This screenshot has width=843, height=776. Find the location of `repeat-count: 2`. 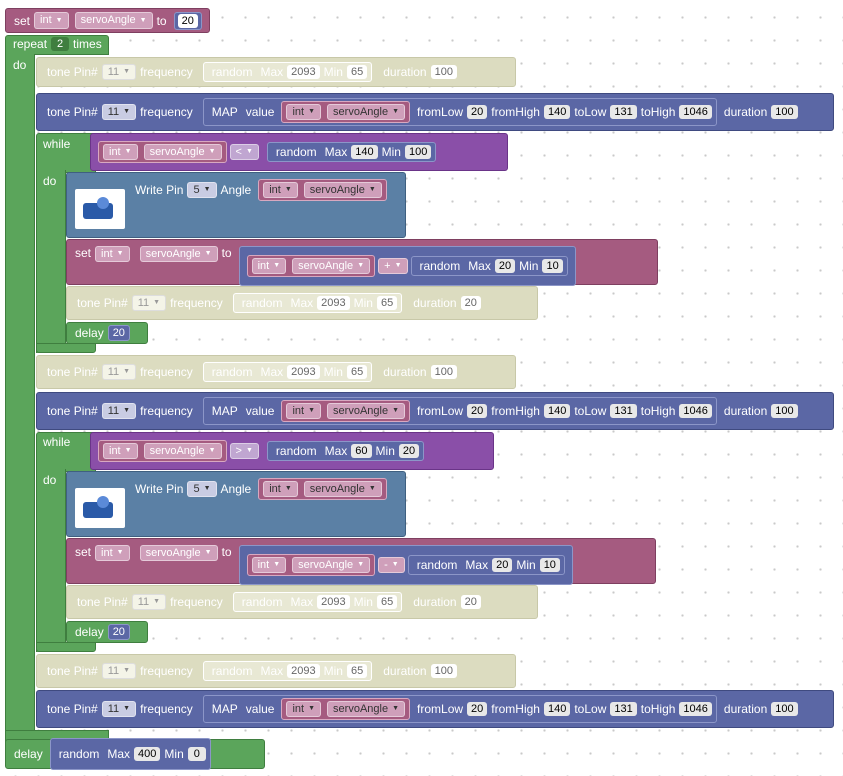

repeat-count: 2 is located at coordinates (60, 44).